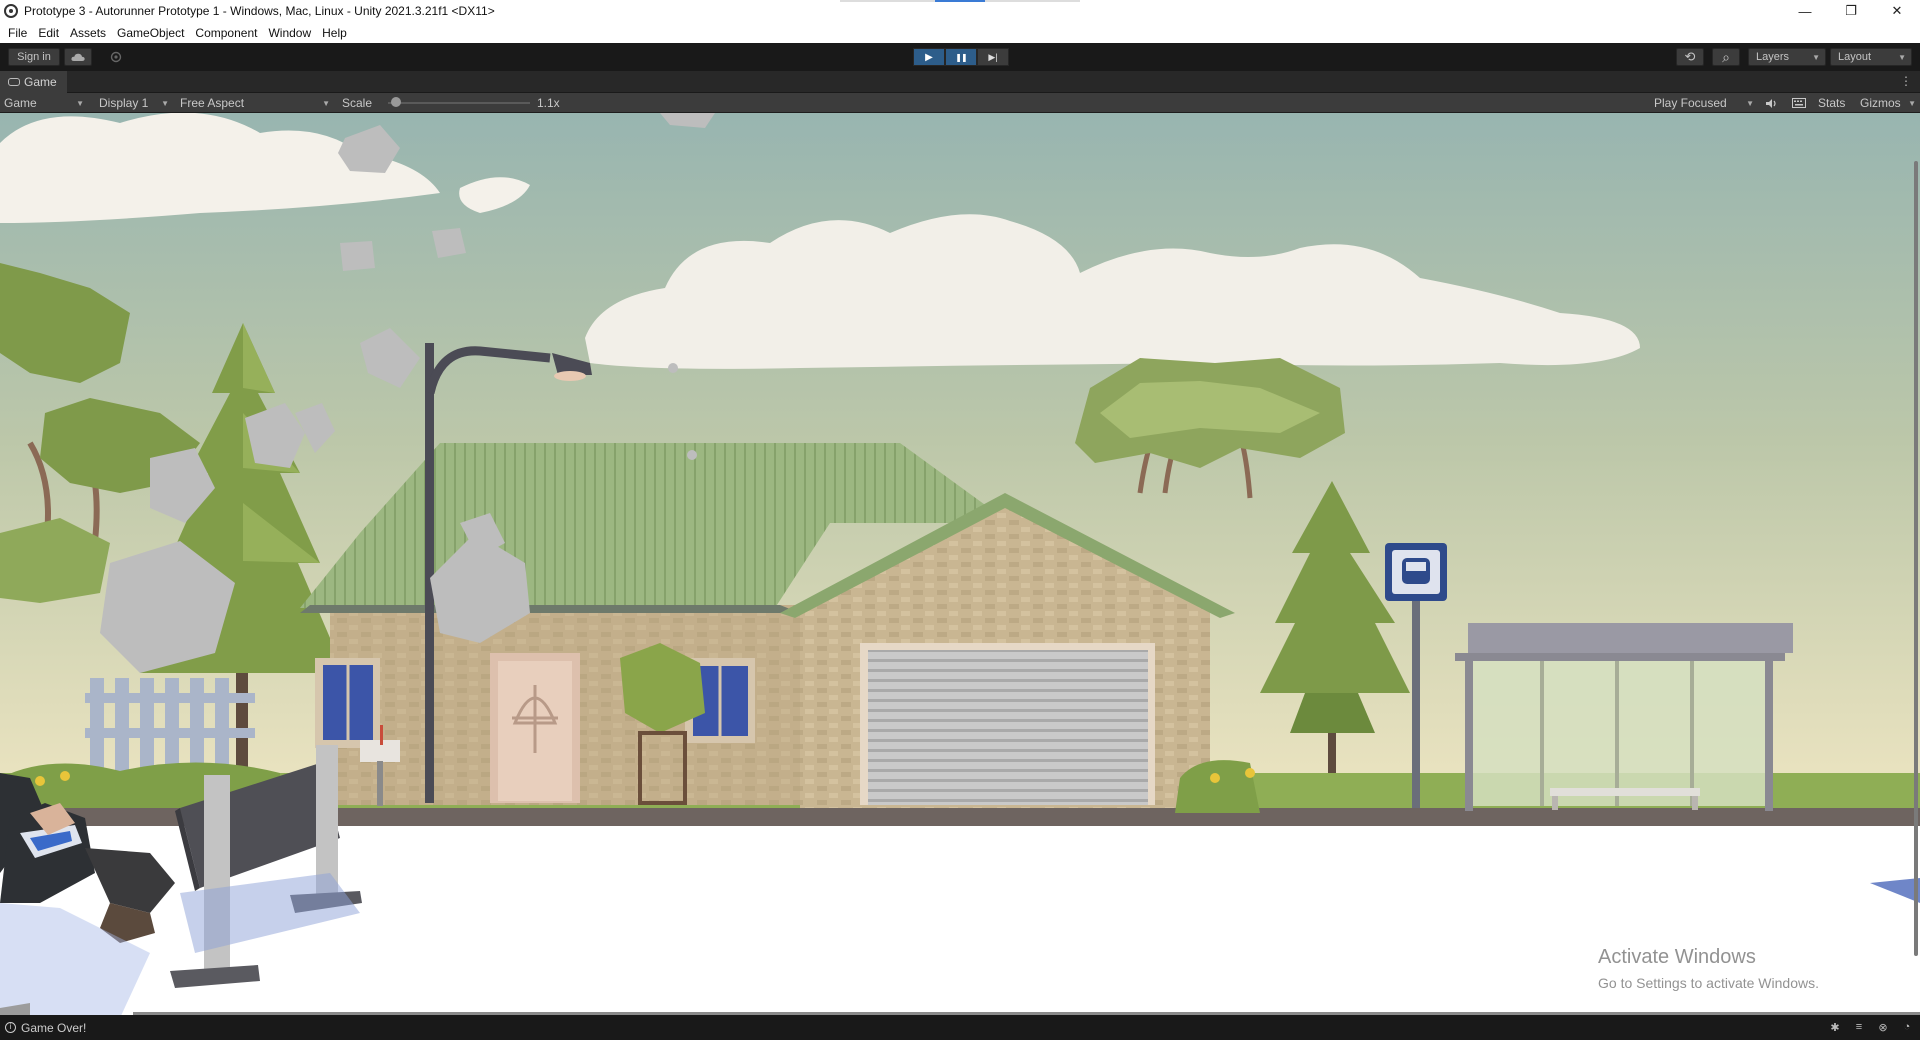 This screenshot has height=1040, width=1920. I want to click on menu-edit: Edit, so click(52, 33).